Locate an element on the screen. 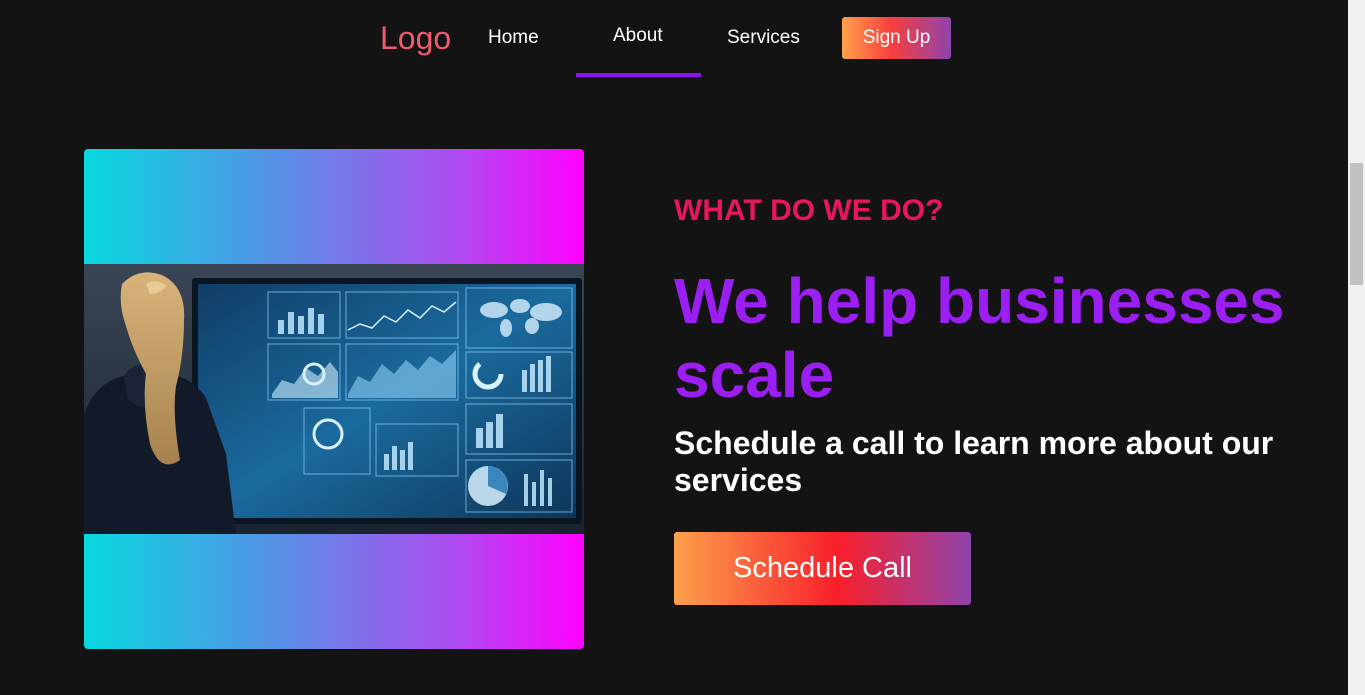 The width and height of the screenshot is (1365, 695). logo: Logo is located at coordinates (415, 38).